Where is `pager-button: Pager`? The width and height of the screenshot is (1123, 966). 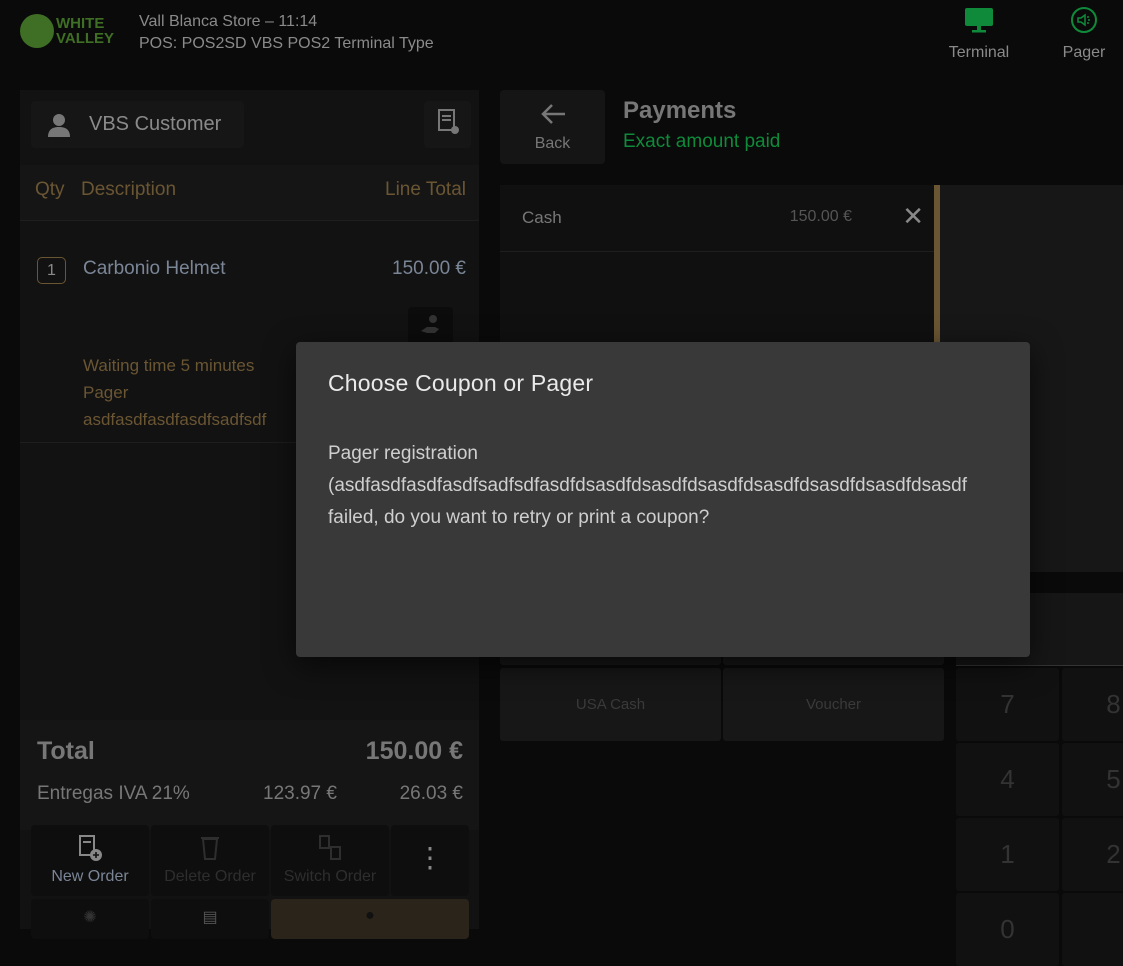 pager-button: Pager is located at coordinates (1083, 34).